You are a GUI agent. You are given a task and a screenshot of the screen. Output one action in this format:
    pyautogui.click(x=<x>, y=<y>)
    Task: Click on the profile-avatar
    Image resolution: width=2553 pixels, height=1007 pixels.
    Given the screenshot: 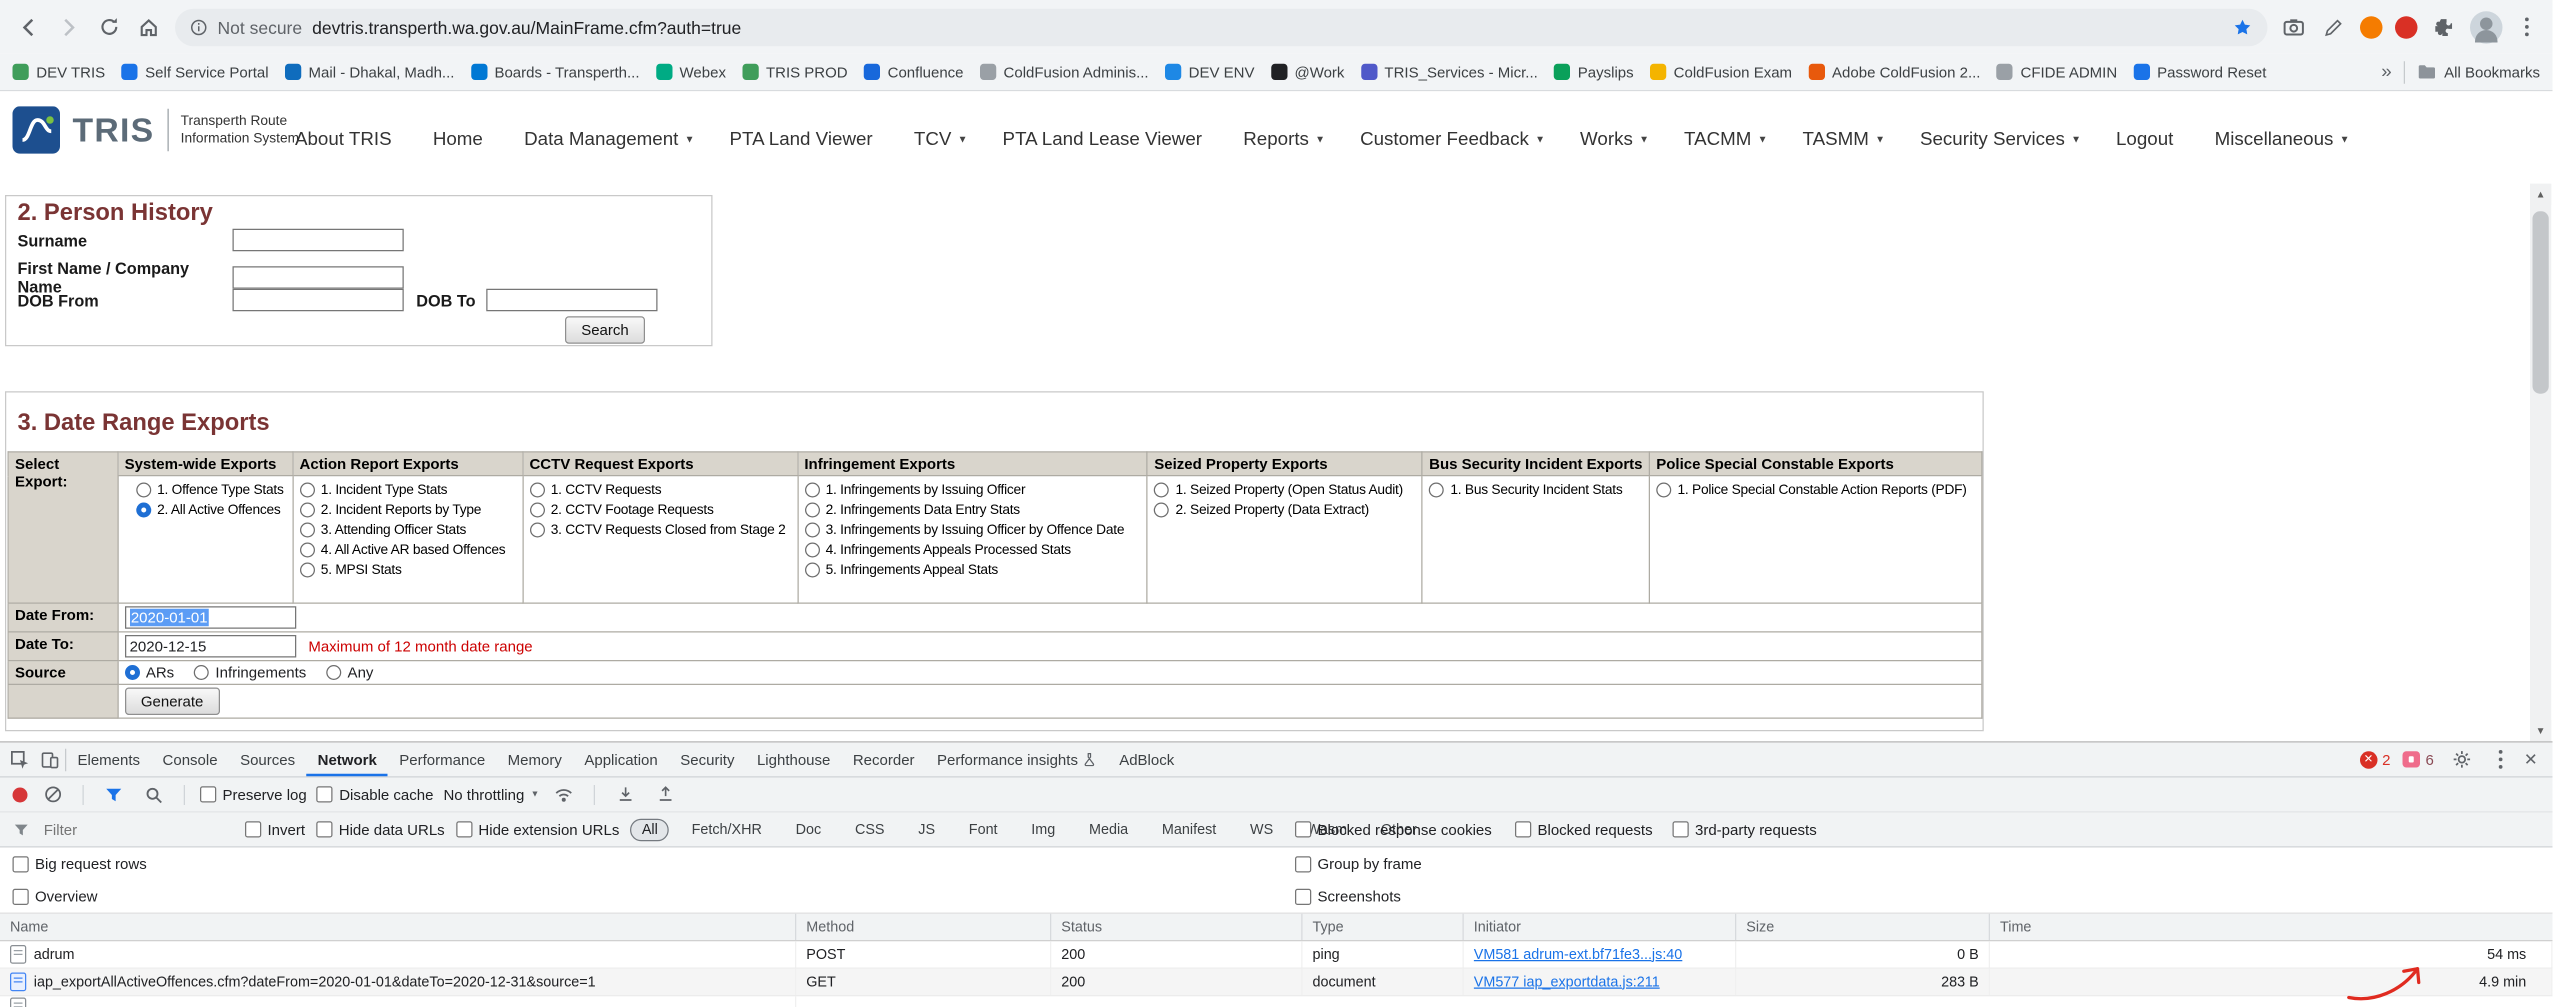 What is the action you would take?
    pyautogui.click(x=2486, y=27)
    